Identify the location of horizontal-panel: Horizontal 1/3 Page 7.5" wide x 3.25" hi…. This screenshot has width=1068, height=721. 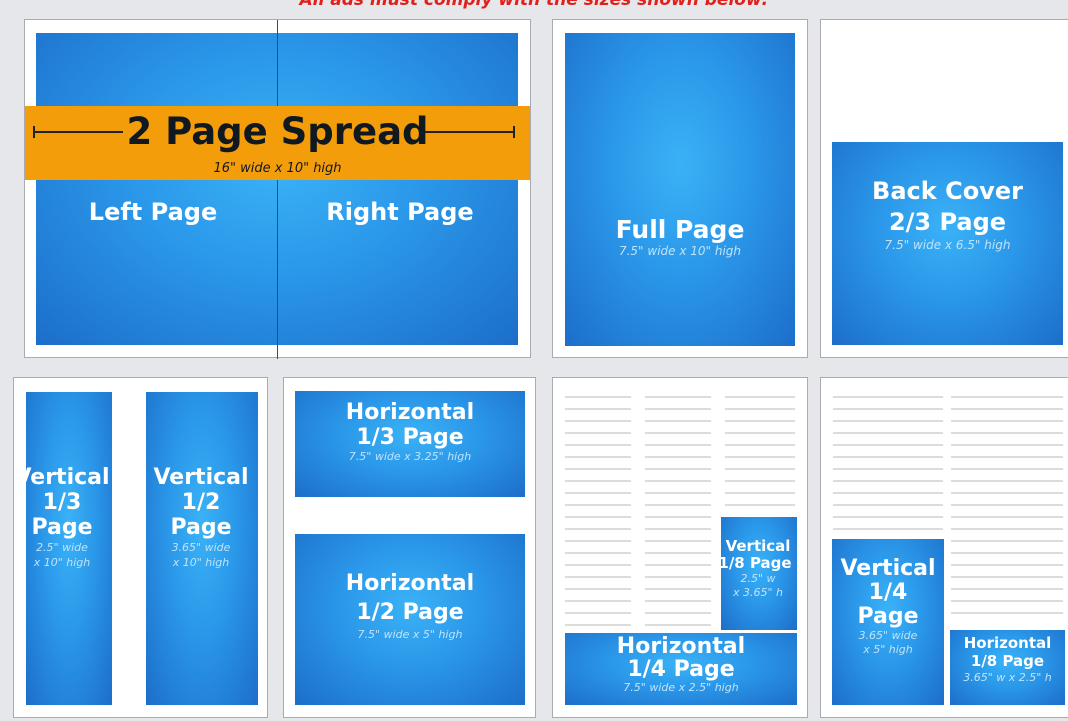
(409, 547).